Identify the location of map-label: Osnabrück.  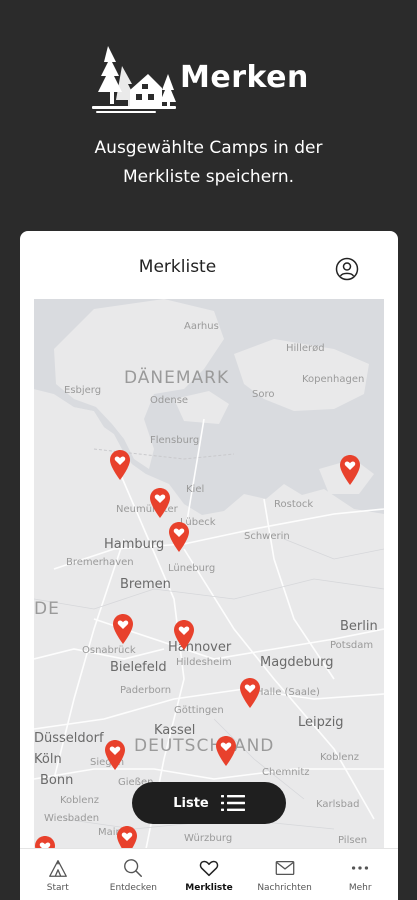
(109, 650).